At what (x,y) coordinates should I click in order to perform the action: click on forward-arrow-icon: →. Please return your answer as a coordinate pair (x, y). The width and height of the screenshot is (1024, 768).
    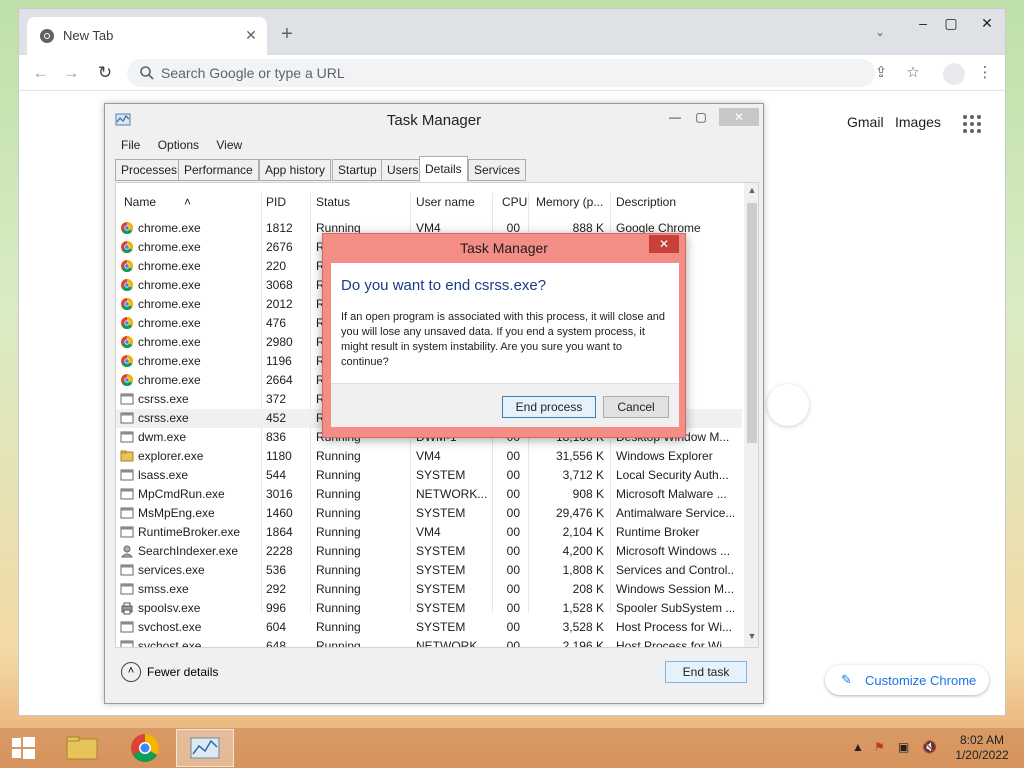
    Looking at the image, I should click on (71, 73).